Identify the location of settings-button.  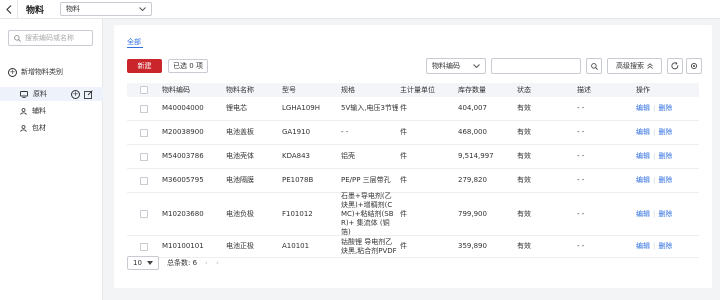
(694, 66).